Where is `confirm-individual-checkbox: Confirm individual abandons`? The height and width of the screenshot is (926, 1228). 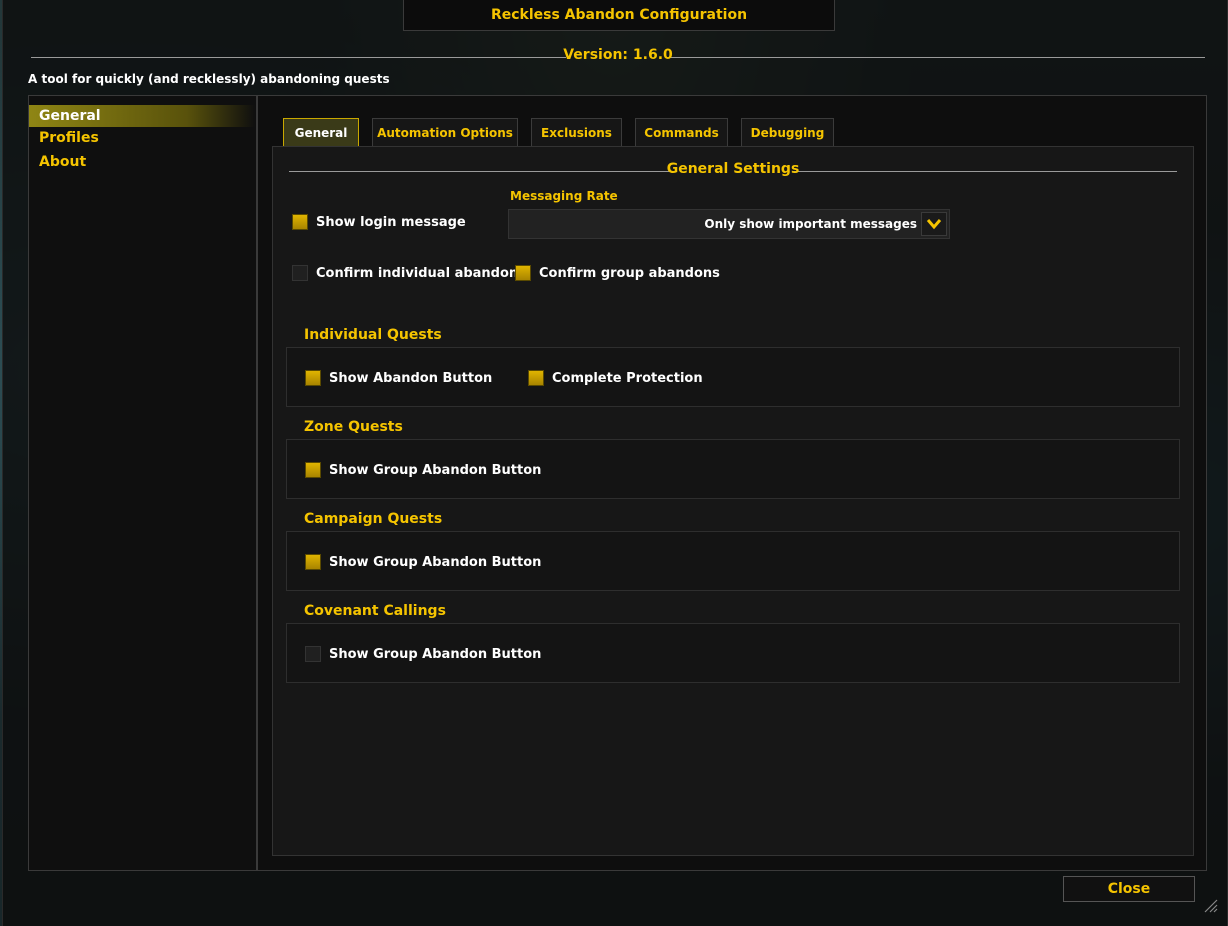
confirm-individual-checkbox: Confirm individual abandons is located at coordinates (409, 273).